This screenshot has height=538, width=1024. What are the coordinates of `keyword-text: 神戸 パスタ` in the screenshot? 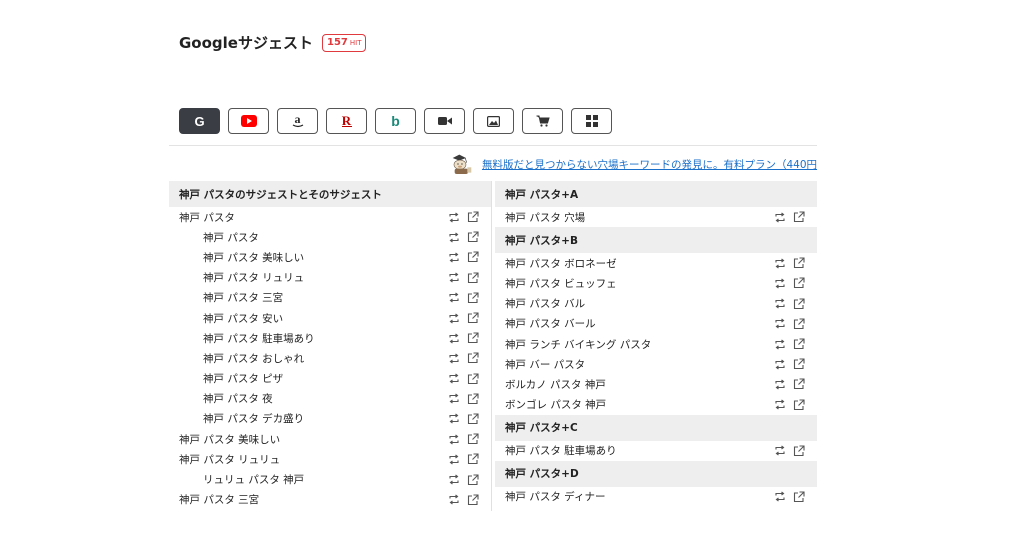 It's located at (335, 217).